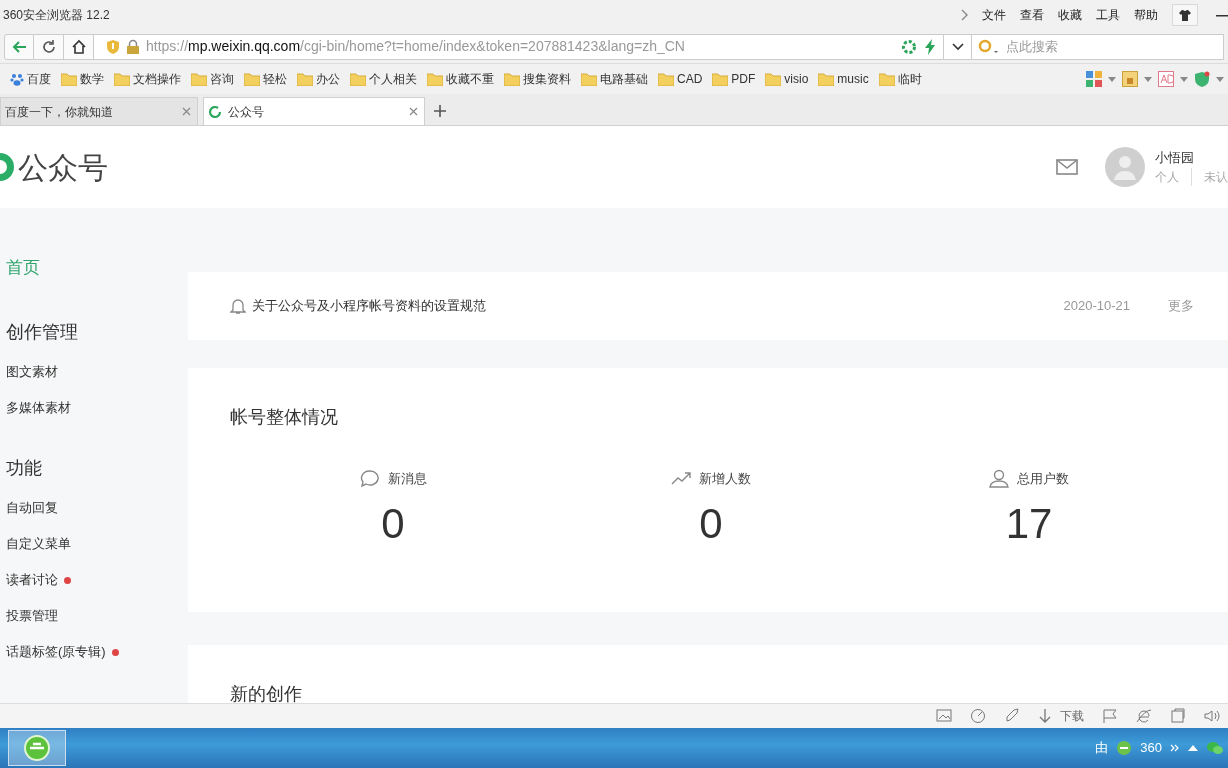 The width and height of the screenshot is (1228, 768). I want to click on bookmark-item: 百度, so click(30, 79).